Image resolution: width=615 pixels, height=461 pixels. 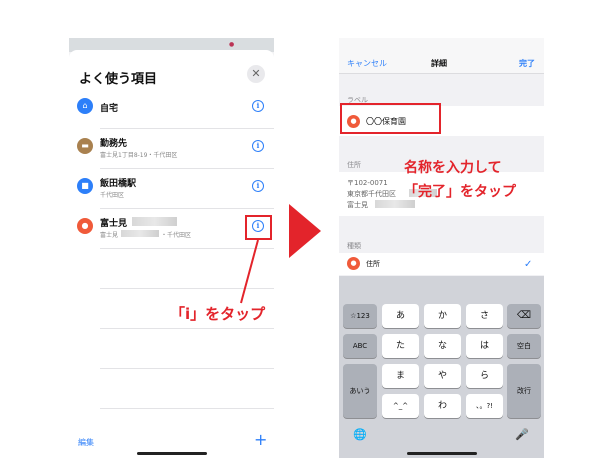 I want to click on highlight-box, so click(x=390, y=118).